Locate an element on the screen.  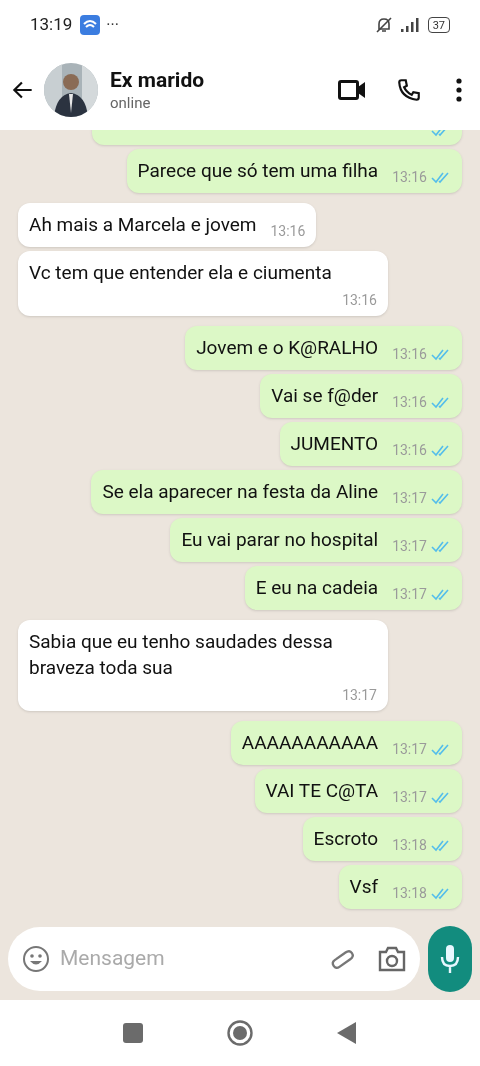
message-text: JUMENTO is located at coordinates (334, 444).